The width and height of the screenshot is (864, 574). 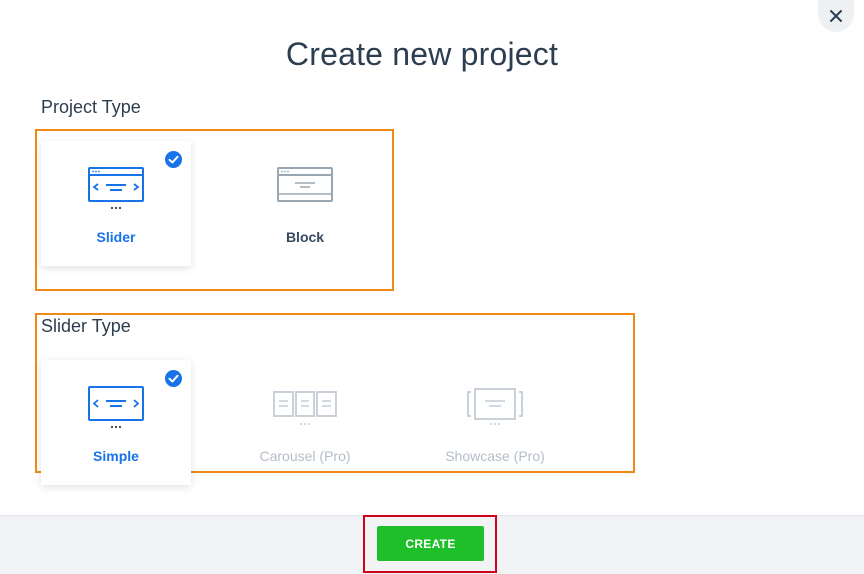 I want to click on slider-type-label: Slider Type, so click(x=86, y=326).